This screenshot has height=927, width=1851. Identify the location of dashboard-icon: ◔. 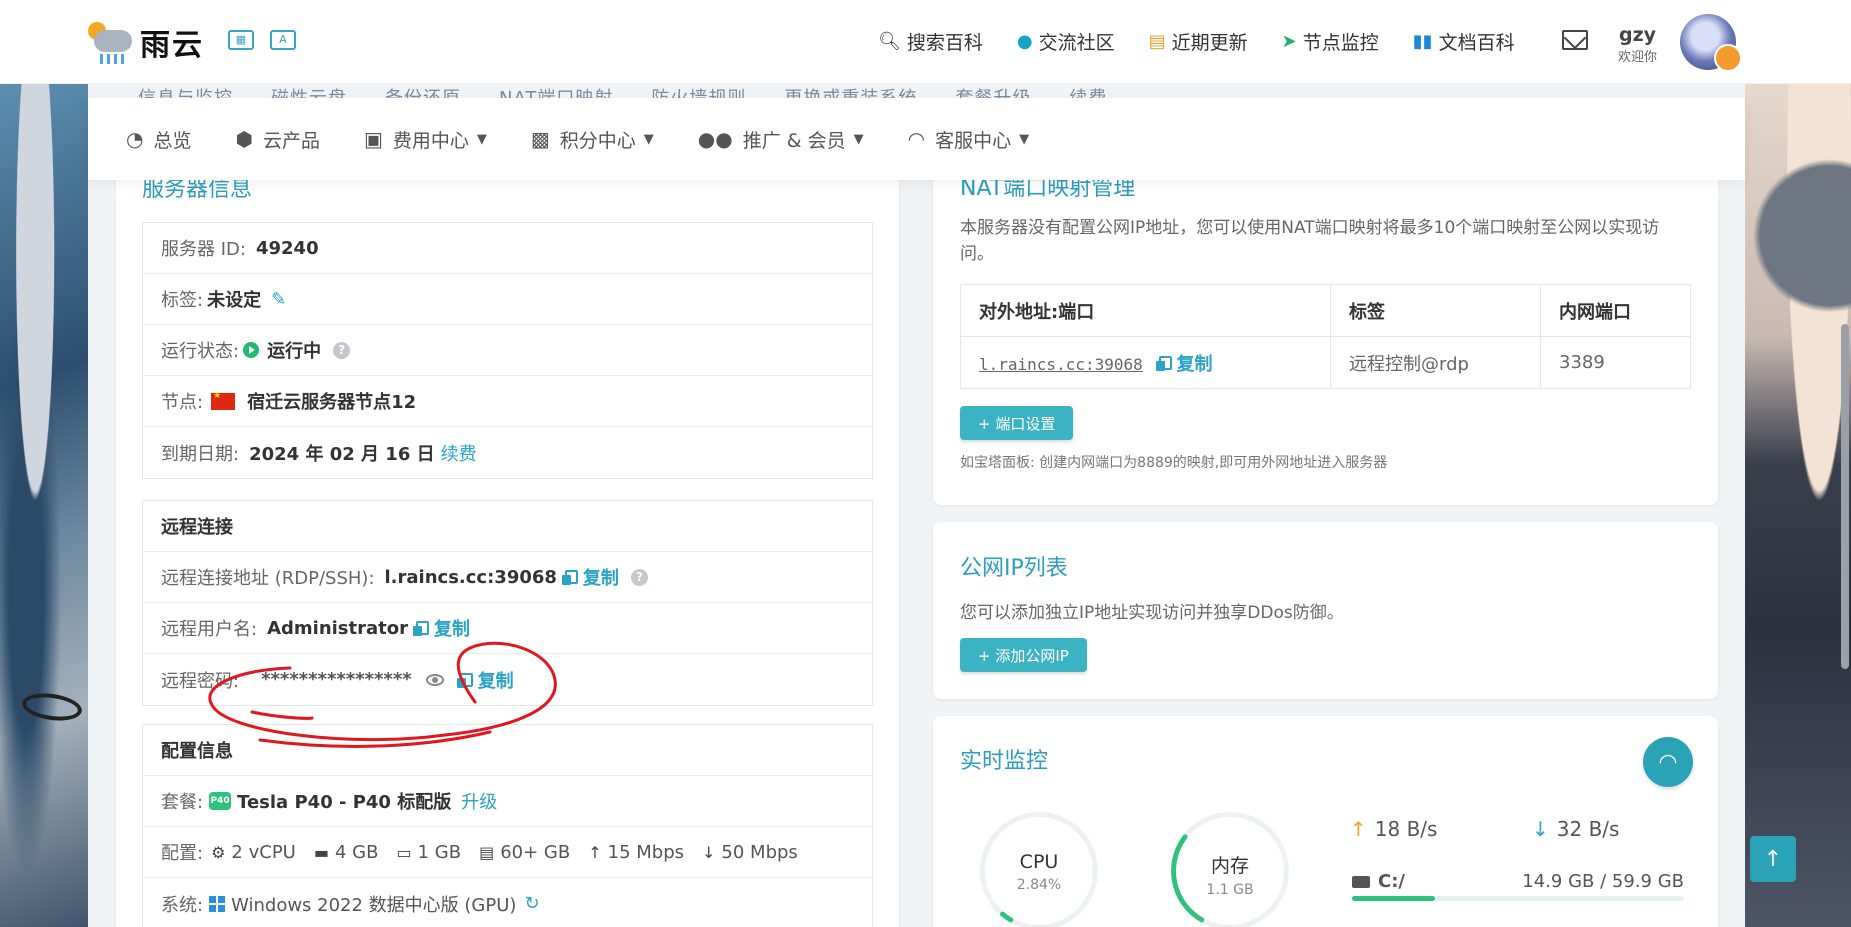
(135, 139).